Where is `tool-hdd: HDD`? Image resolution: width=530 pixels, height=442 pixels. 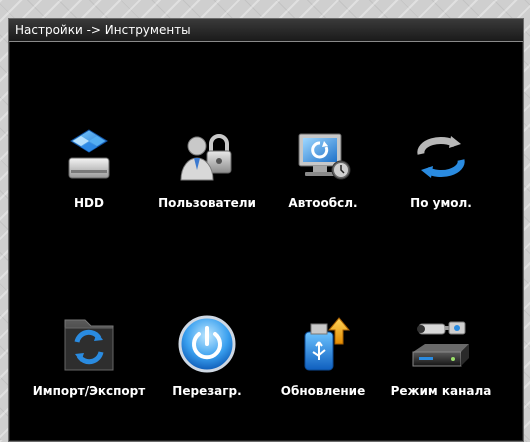
tool-hdd: HDD is located at coordinates (89, 167).